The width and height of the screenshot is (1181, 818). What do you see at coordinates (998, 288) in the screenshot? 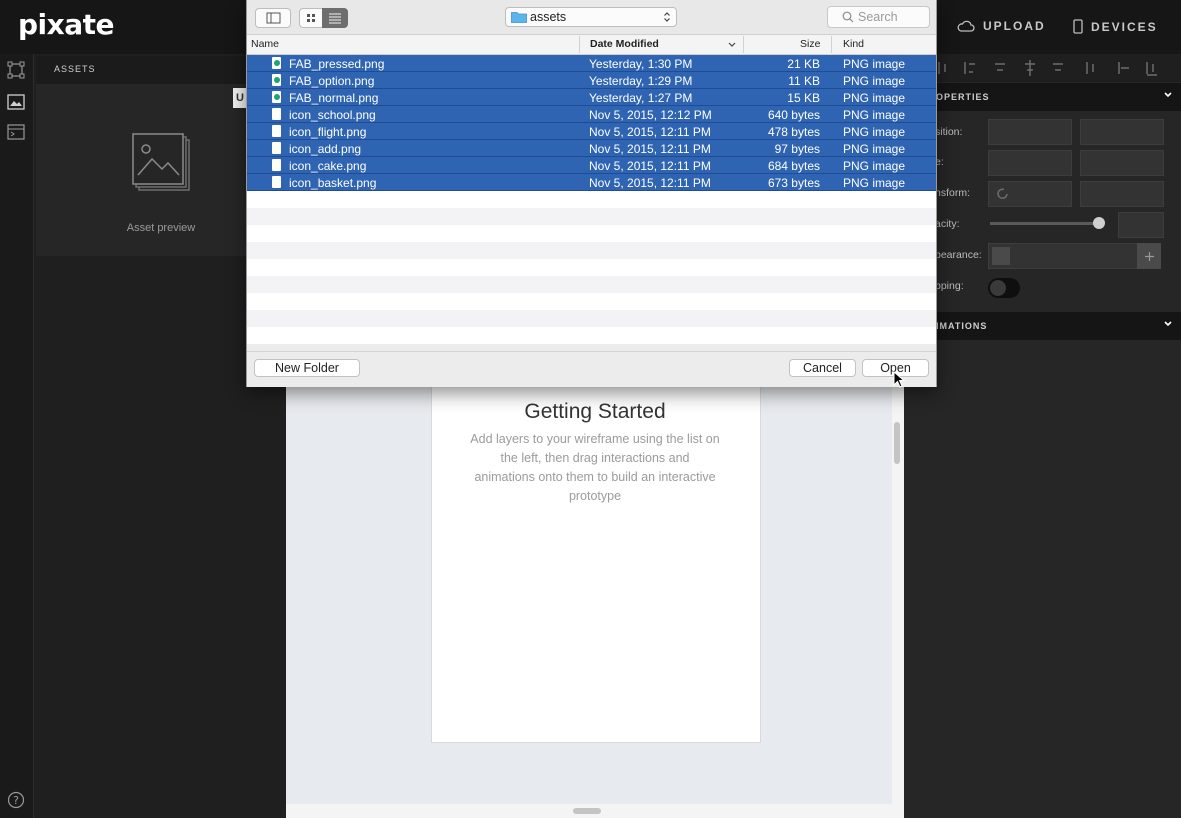
I see `toggle-knob` at bounding box center [998, 288].